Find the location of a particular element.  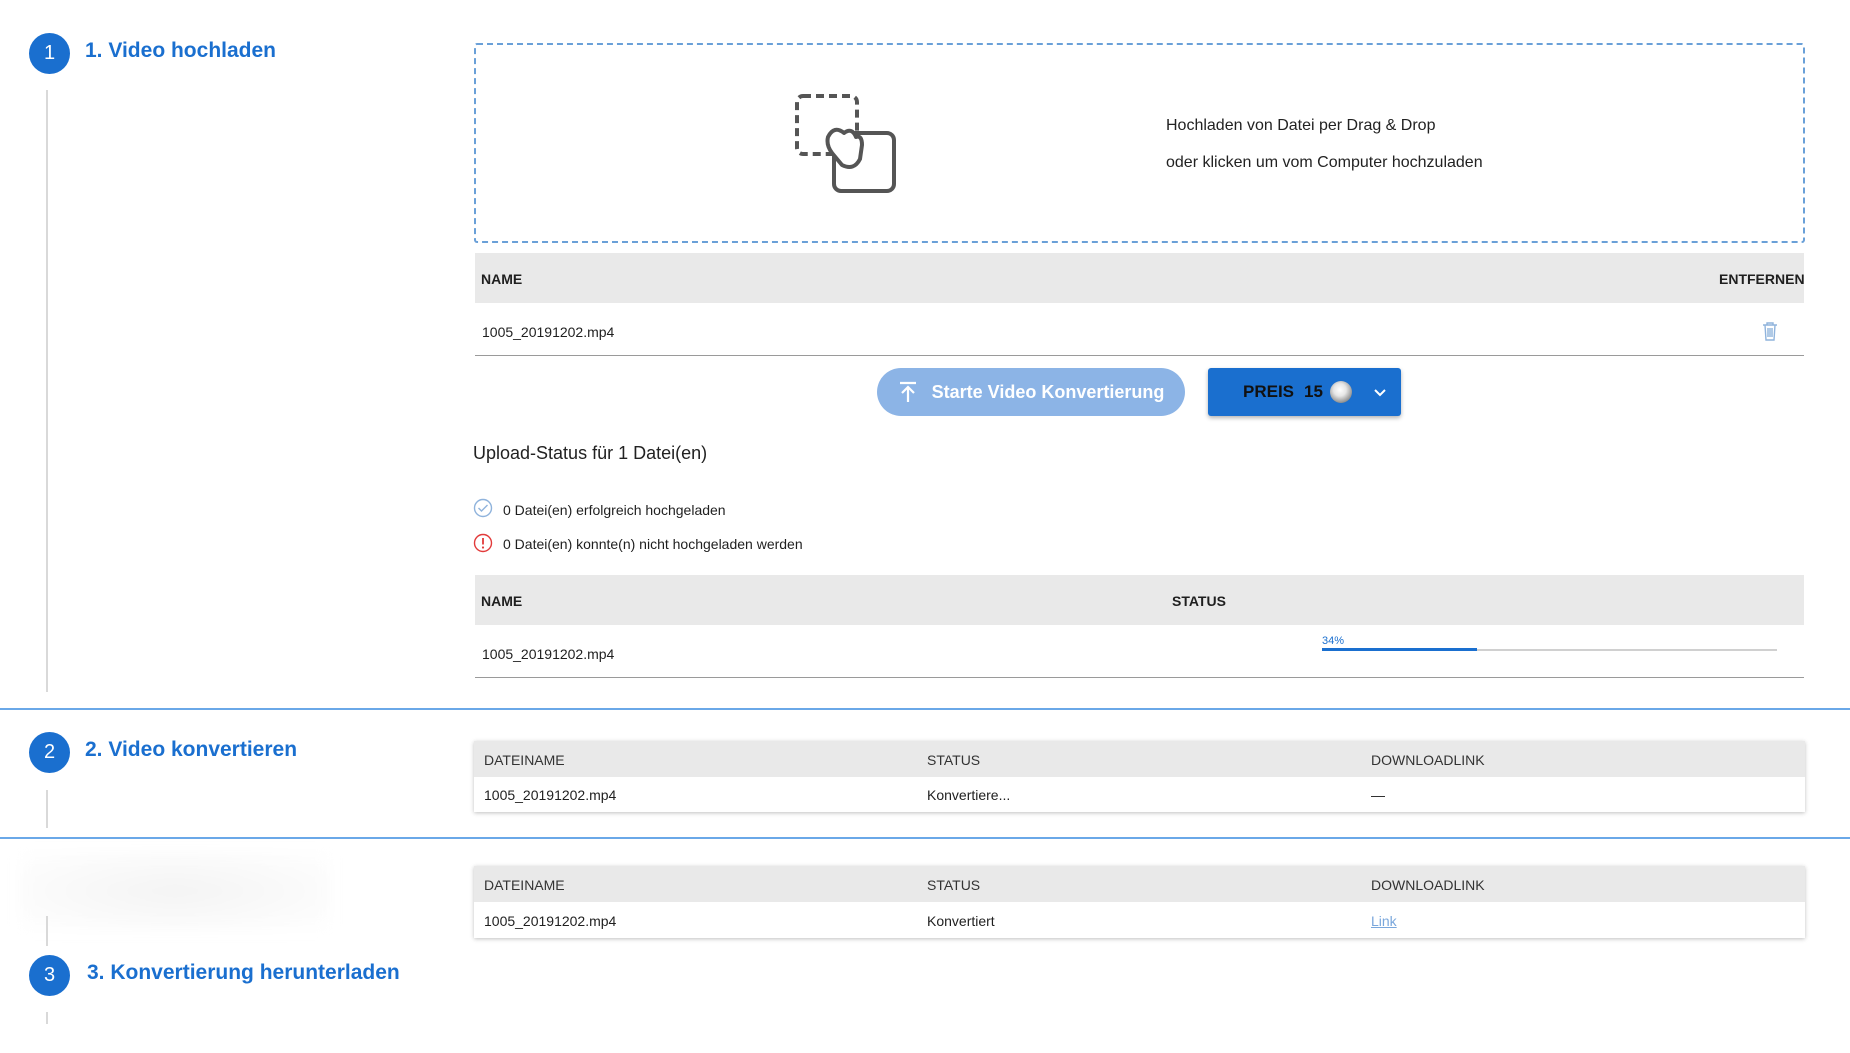

convert-table-header is located at coordinates (1139, 759).